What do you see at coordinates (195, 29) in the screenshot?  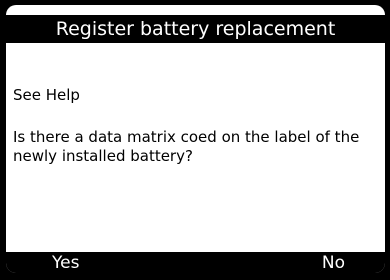 I see `page-title: Register battery replacement` at bounding box center [195, 29].